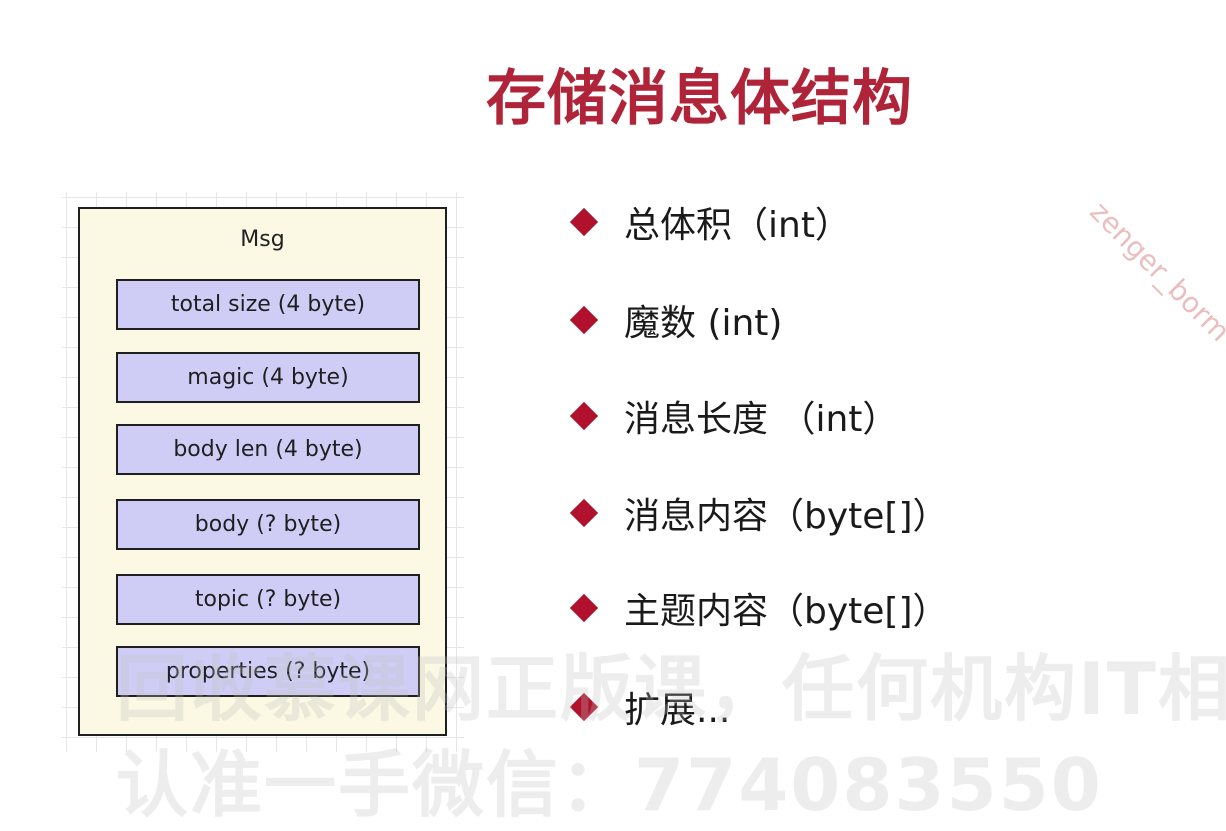 This screenshot has width=1226, height=831. What do you see at coordinates (268, 449) in the screenshot?
I see `field-body-len: body len (4 byte)` at bounding box center [268, 449].